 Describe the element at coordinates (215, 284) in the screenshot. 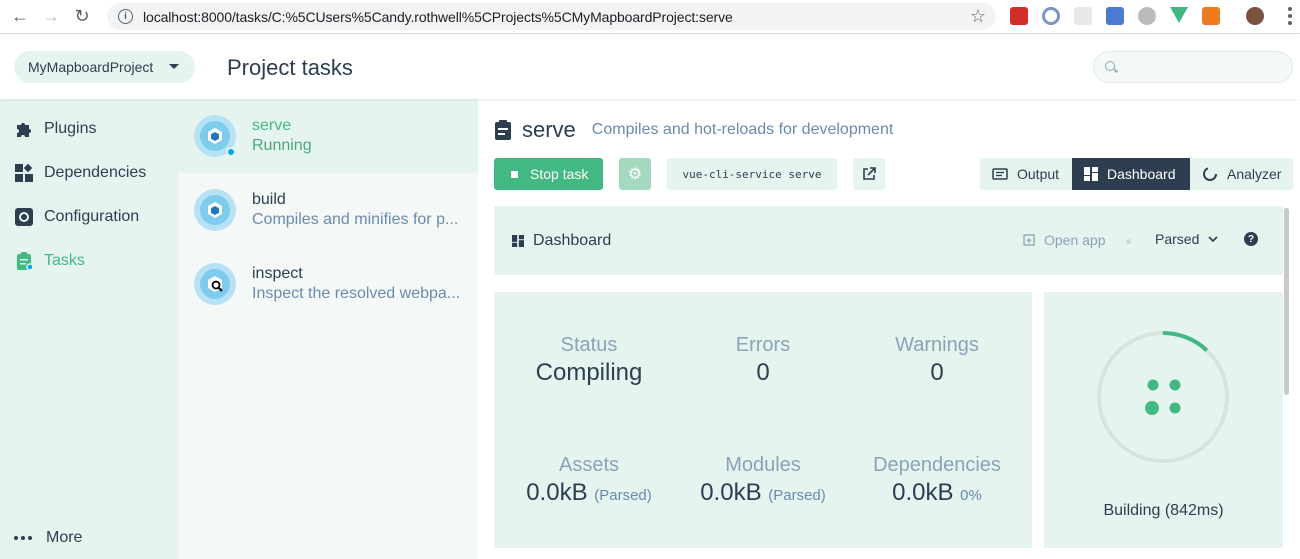

I see `webpack-inspect-icon` at that location.